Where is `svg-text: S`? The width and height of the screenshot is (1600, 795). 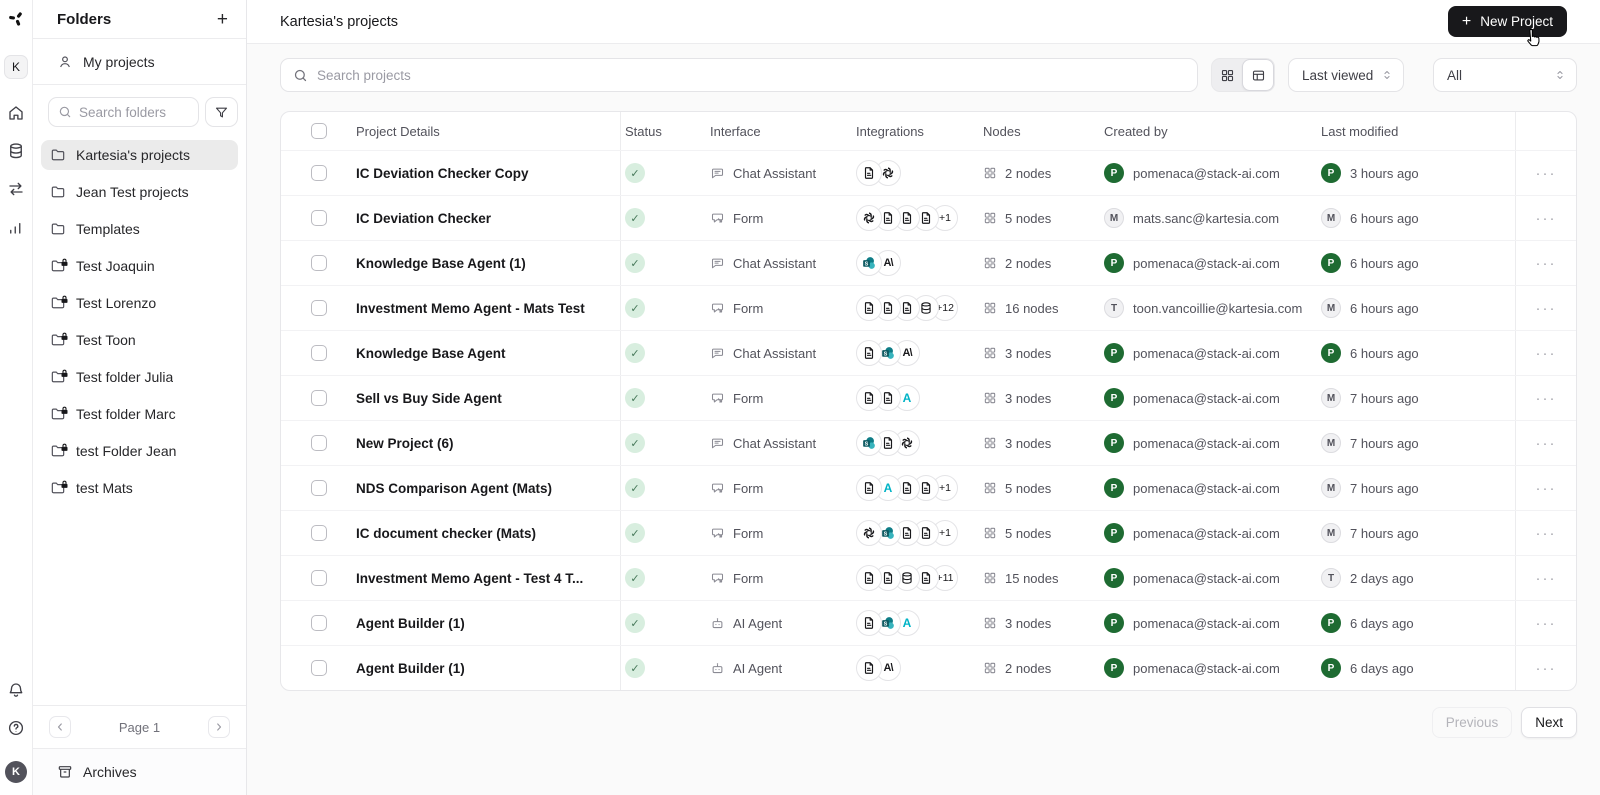 svg-text: S is located at coordinates (886, 625).